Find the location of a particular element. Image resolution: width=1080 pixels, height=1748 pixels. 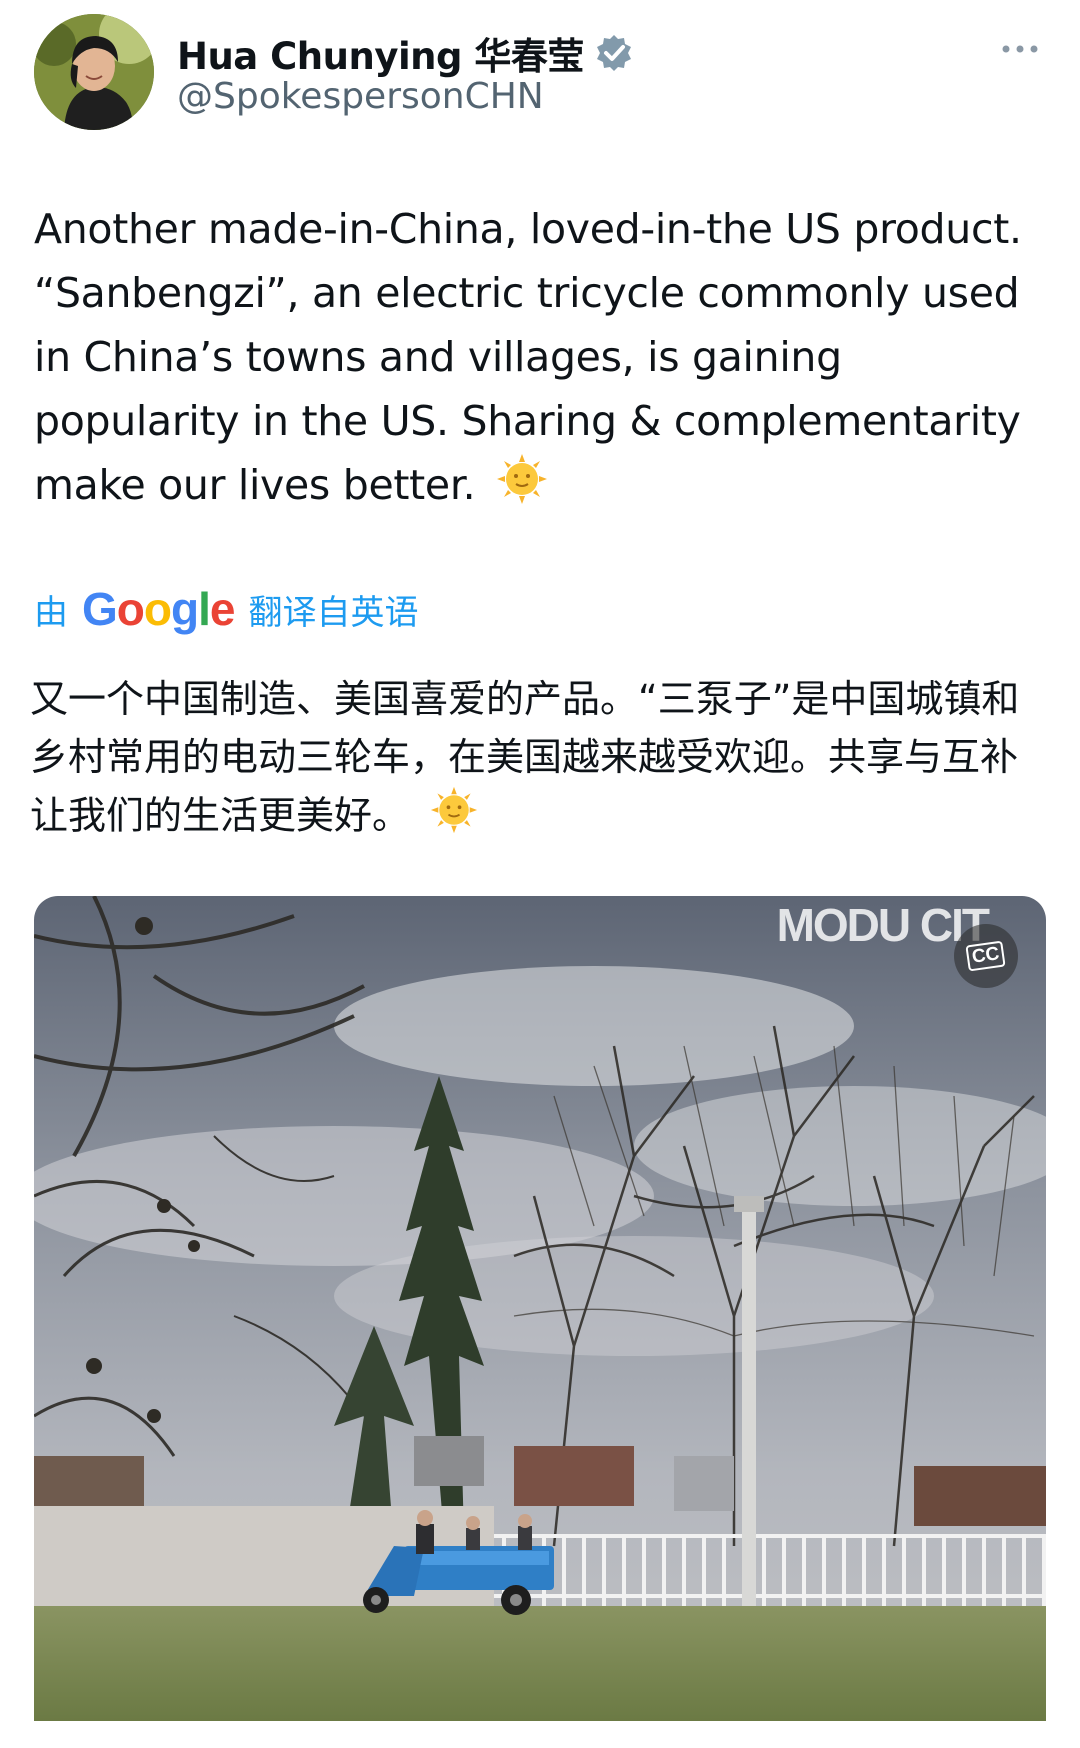

translate-by-label: 由 is located at coordinates (51, 612).